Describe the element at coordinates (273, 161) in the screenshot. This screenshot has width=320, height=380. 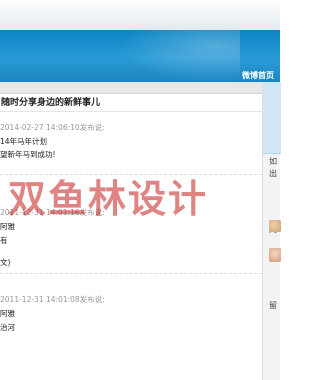
I see `sidebar-text: 如` at that location.